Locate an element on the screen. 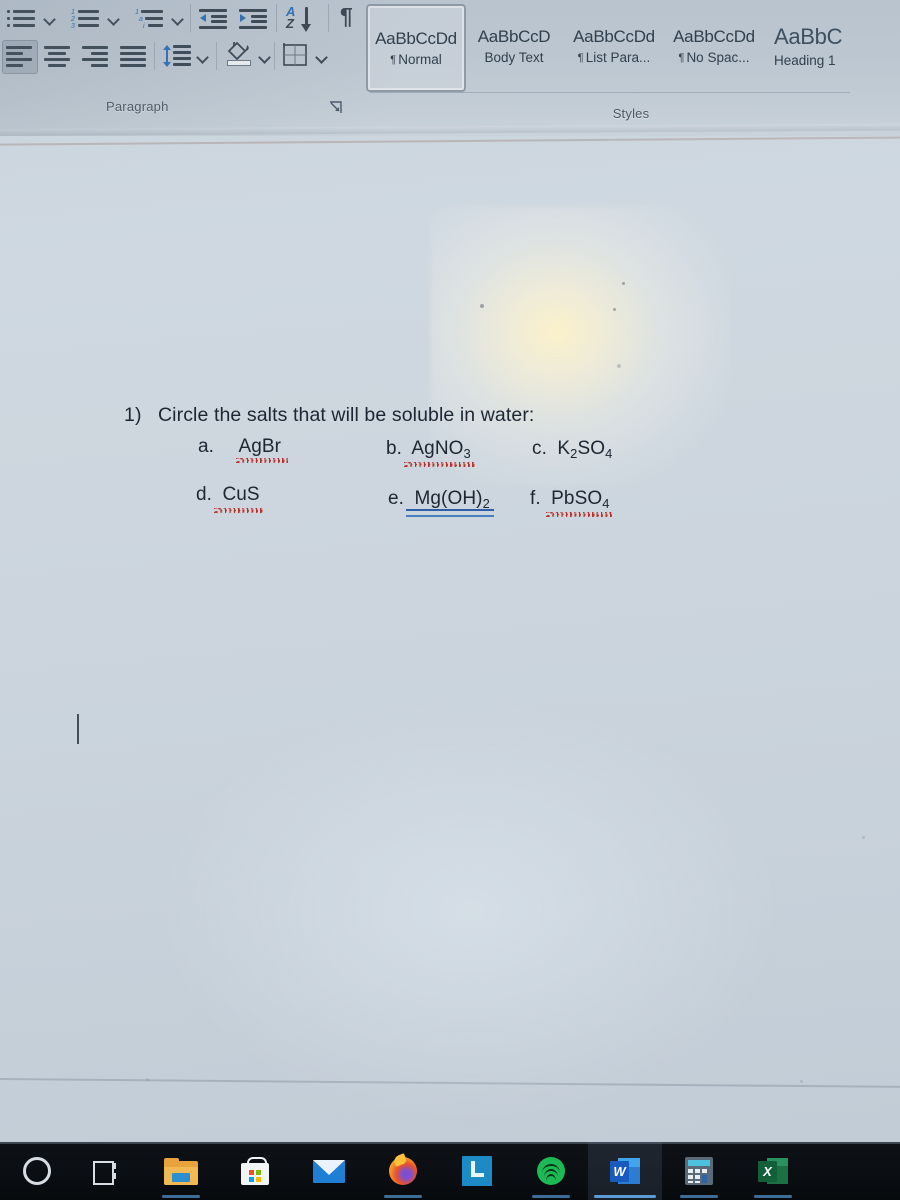 This screenshot has height=1200, width=900. option-formula: K2SO4 is located at coordinates (585, 449).